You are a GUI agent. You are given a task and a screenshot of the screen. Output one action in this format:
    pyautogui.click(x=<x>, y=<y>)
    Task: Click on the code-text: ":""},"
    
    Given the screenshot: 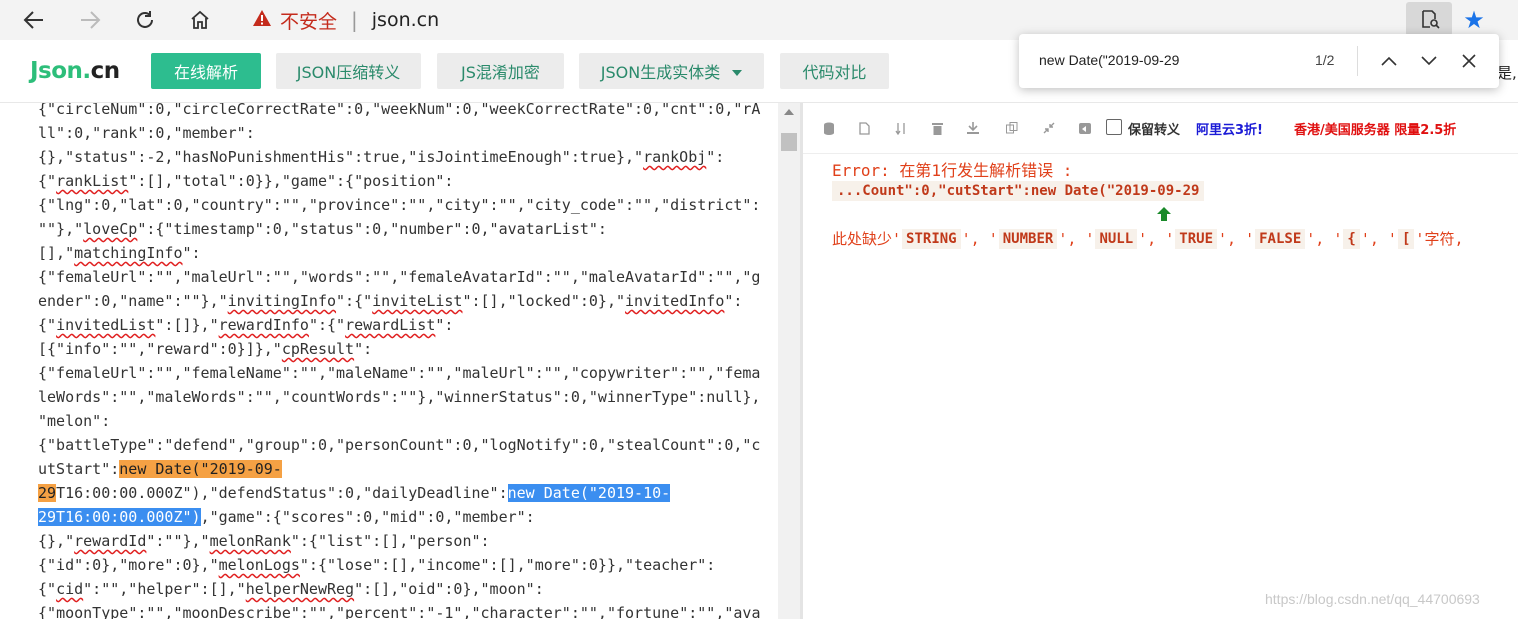 What is the action you would take?
    pyautogui.click(x=178, y=541)
    